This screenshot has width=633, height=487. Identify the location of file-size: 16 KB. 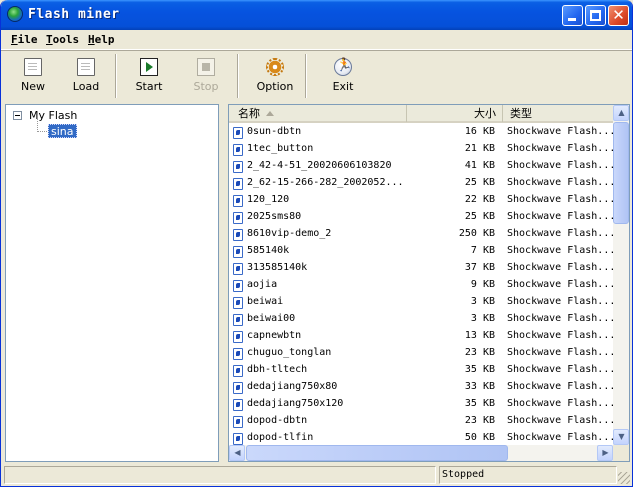
(479, 131).